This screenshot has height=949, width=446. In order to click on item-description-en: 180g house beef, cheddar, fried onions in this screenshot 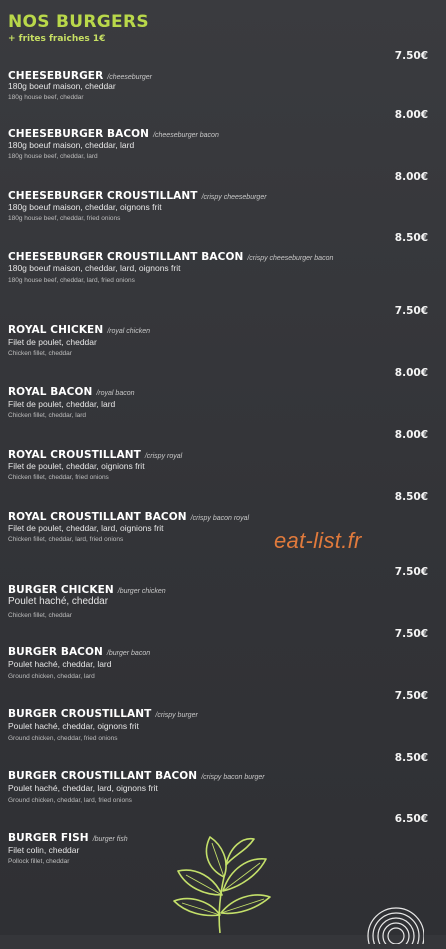, I will do `click(64, 218)`.